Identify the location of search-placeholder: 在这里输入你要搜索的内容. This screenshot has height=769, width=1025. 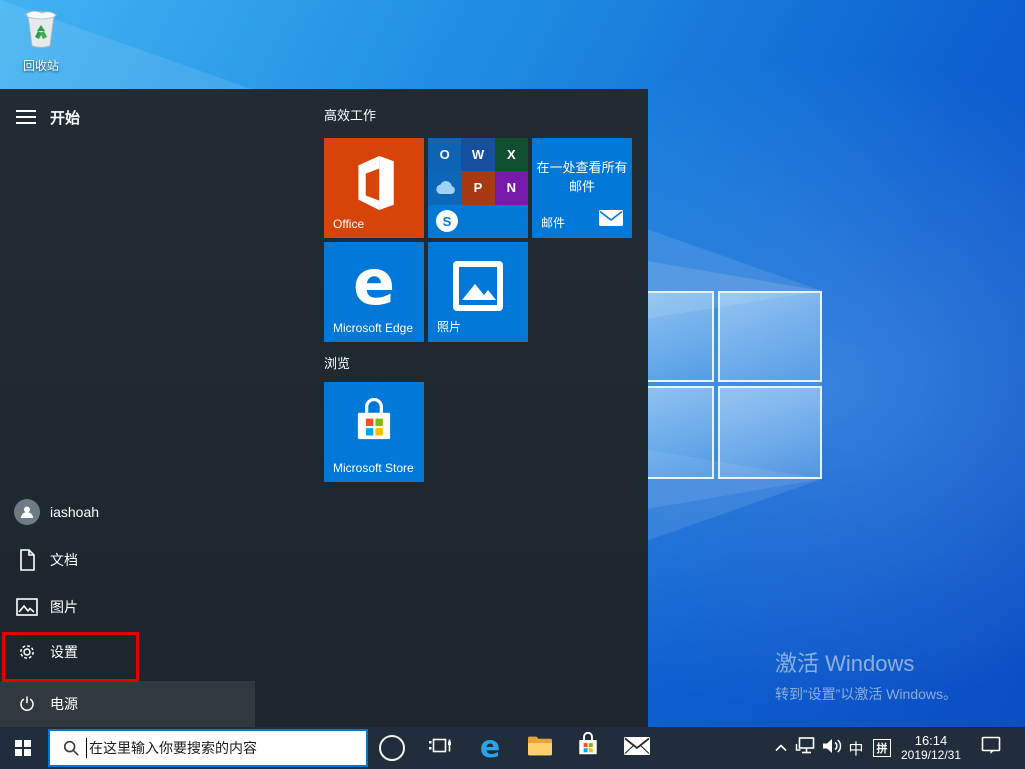
(173, 748).